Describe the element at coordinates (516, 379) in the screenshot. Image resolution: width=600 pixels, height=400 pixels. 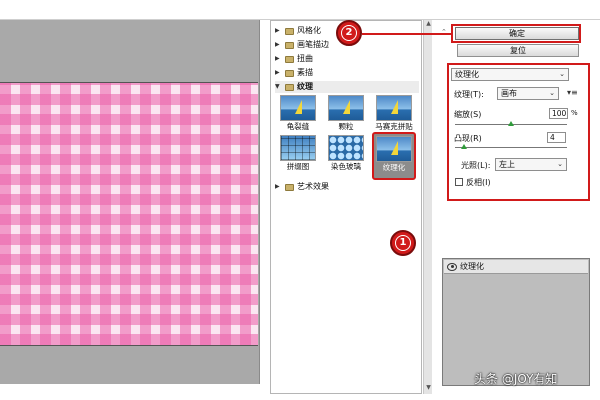
I see `watermark-text: 头条 @JOY有知` at that location.